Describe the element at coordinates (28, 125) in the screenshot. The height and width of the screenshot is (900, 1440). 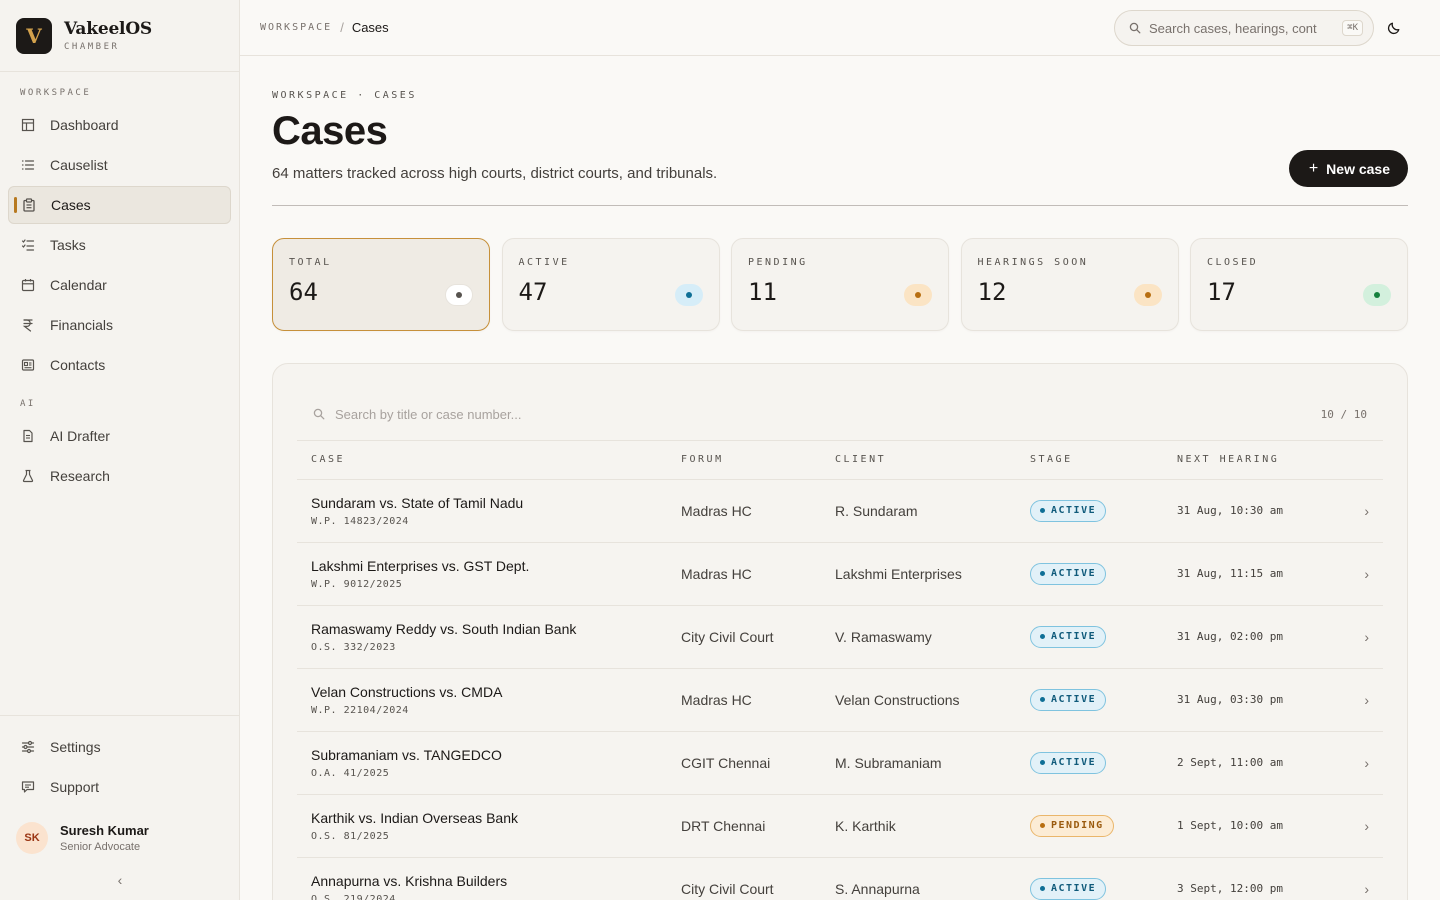
I see `dashboard-icon` at that location.